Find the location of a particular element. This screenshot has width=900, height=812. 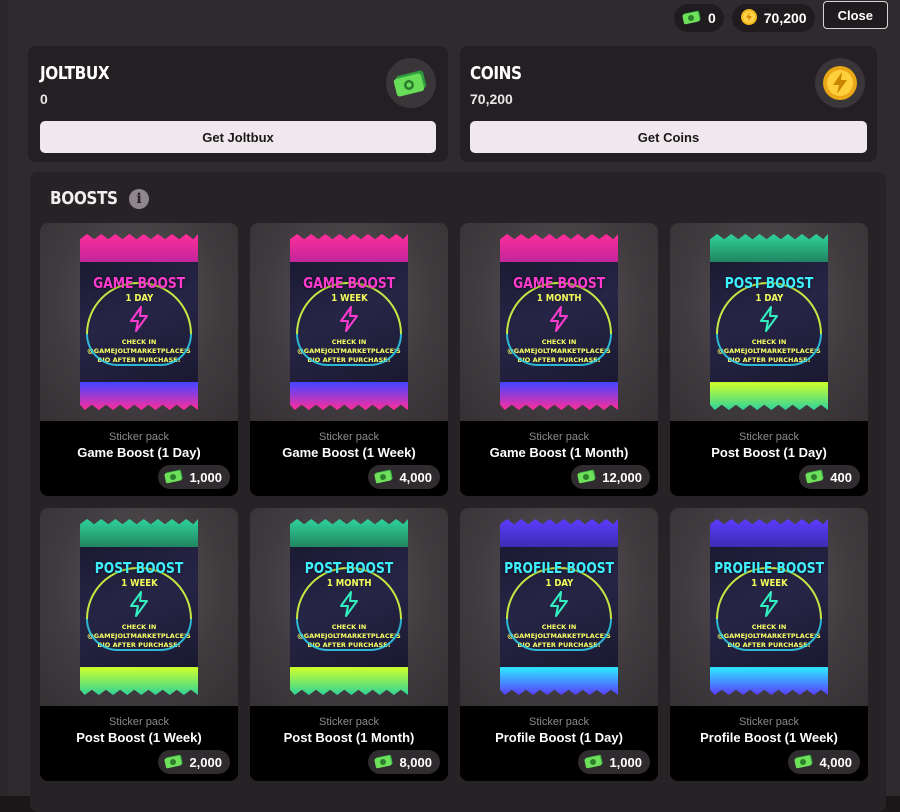

joltbux-card: JOLTBUX 0 Get Joltbux is located at coordinates (238, 104).